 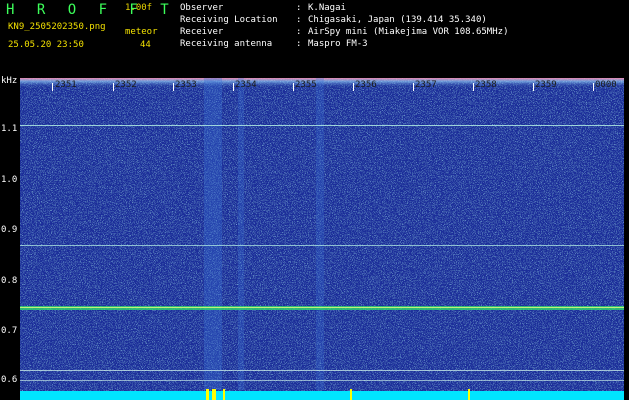 I want to click on meta-value-location: Chigasaki, Japan (139.414 35.340), so click(x=397, y=20).